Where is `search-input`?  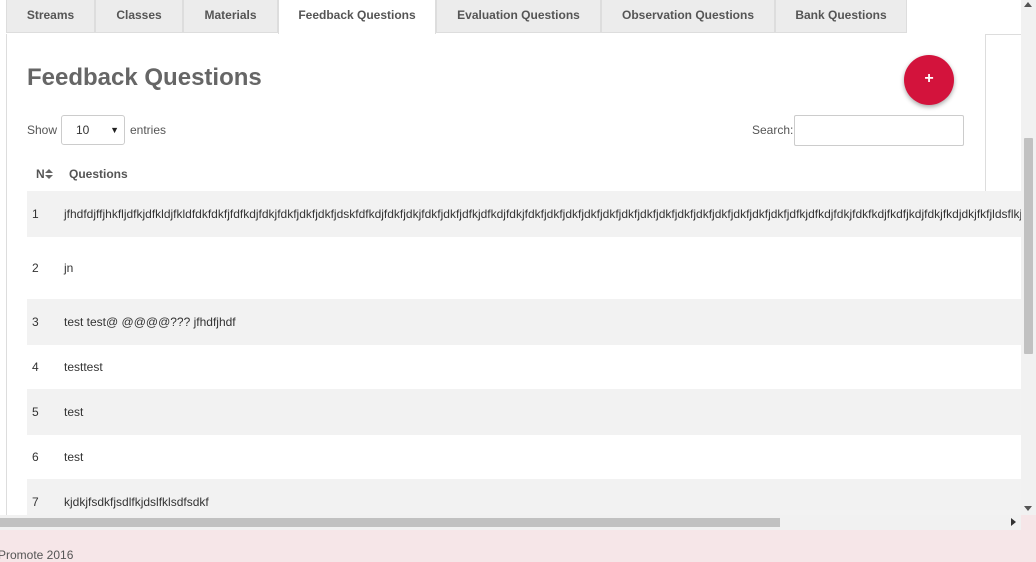
search-input is located at coordinates (879, 130).